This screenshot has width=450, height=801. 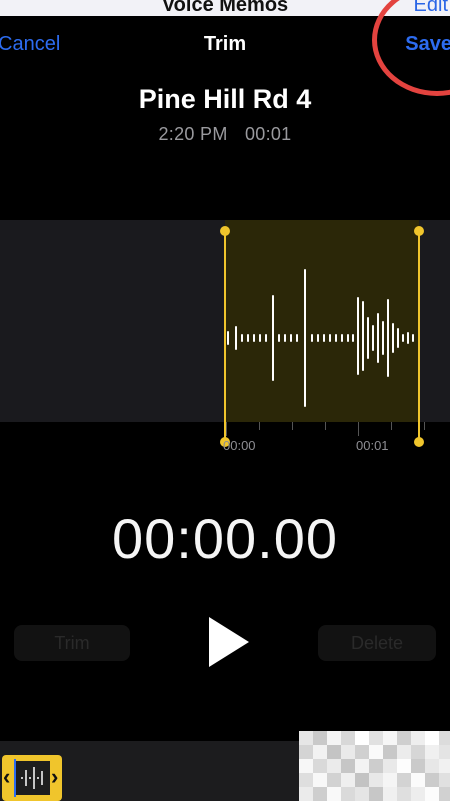 What do you see at coordinates (225, 335) in the screenshot?
I see `trim-handle-left` at bounding box center [225, 335].